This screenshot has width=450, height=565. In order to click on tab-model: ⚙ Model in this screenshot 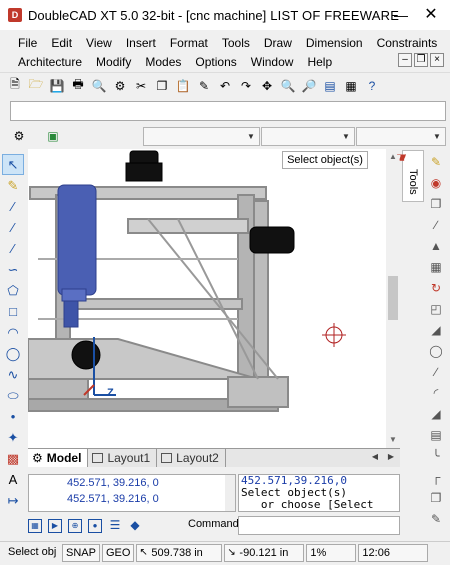, I will do `click(58, 458)`.